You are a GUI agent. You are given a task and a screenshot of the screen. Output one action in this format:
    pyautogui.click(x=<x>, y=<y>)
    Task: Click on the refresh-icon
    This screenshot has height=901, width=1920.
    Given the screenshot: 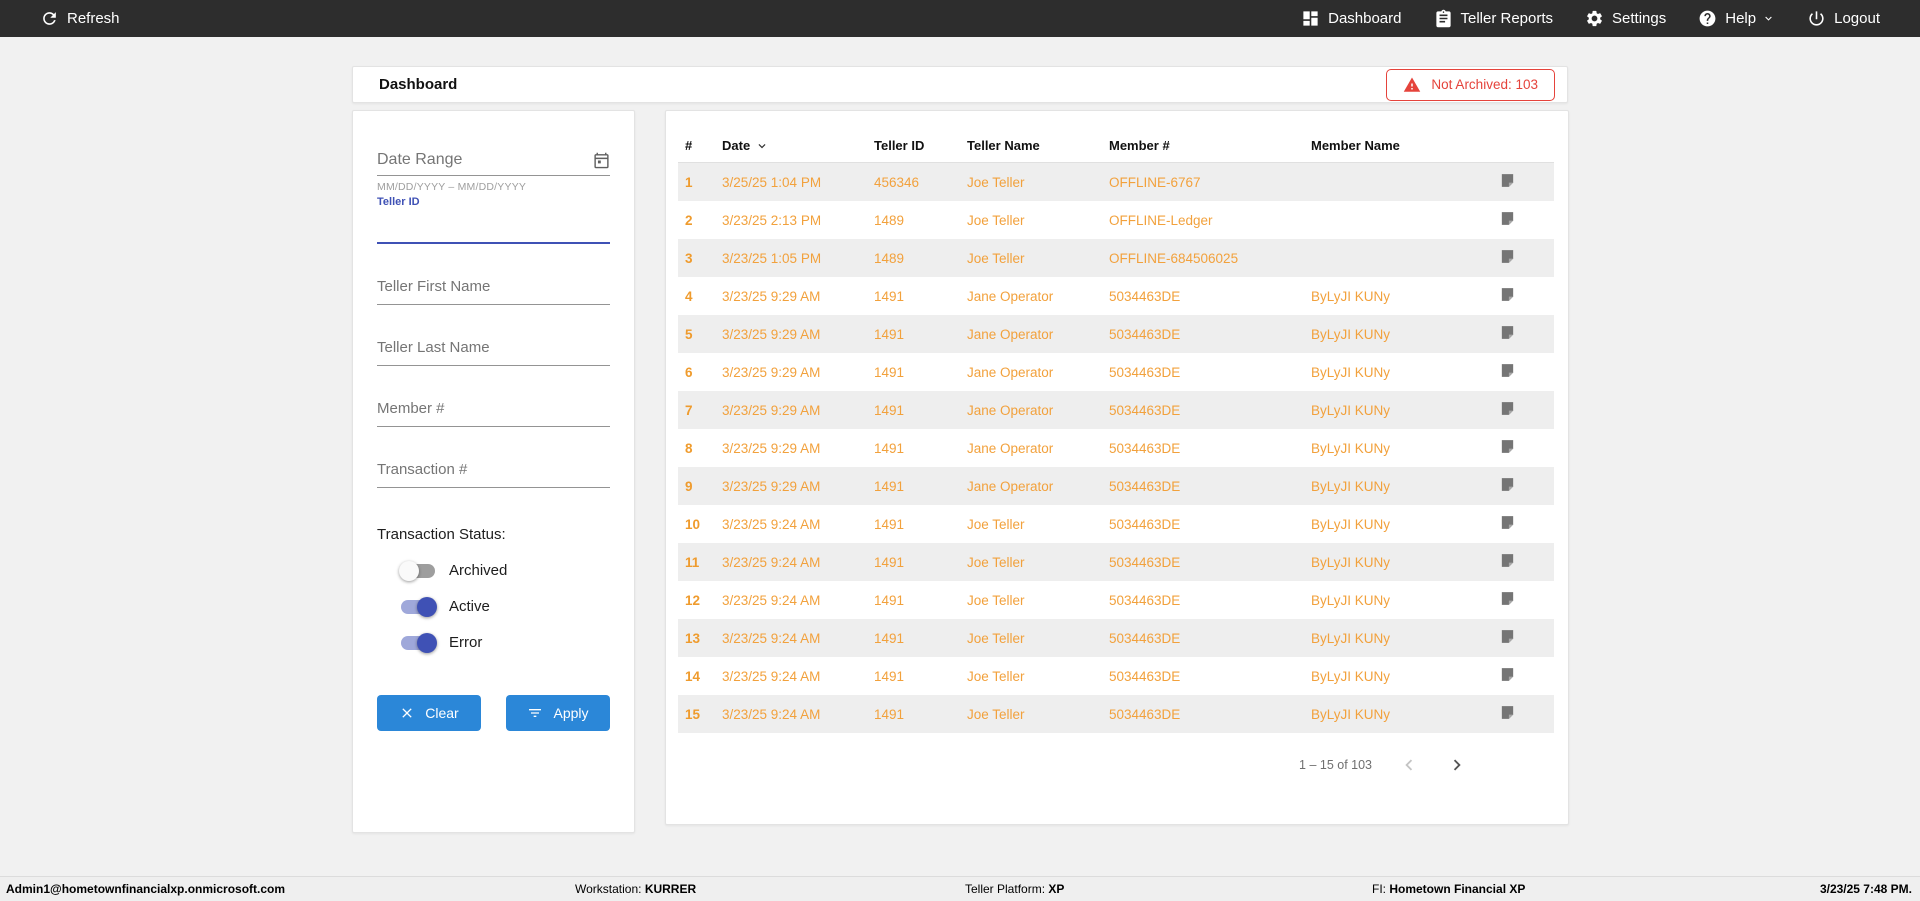 What is the action you would take?
    pyautogui.click(x=49, y=18)
    